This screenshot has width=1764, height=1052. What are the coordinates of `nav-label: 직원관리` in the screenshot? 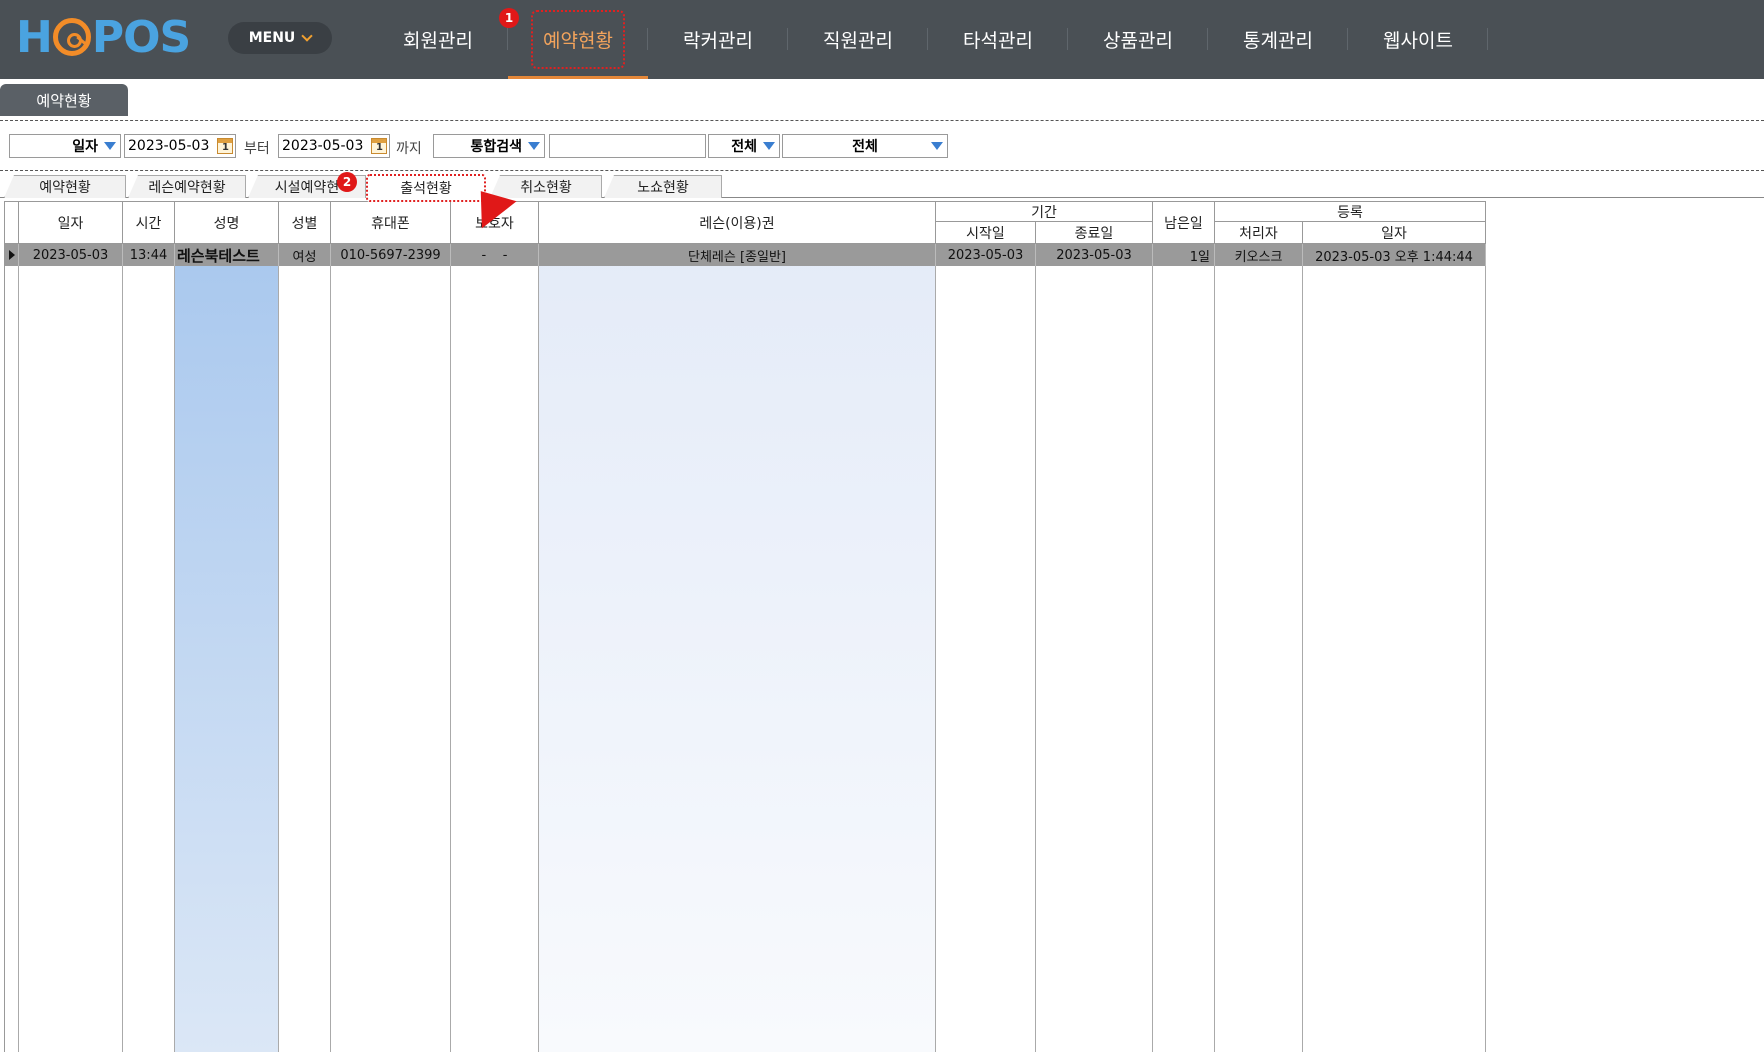 It's located at (858, 41).